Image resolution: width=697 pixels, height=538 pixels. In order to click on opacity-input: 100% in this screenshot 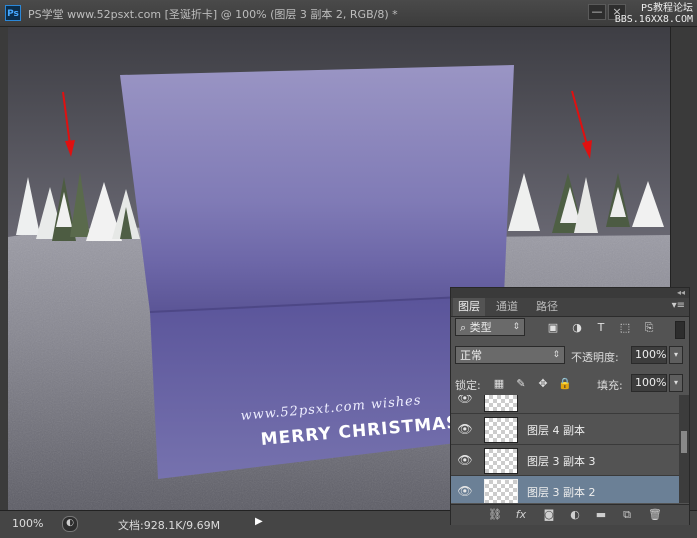, I will do `click(649, 355)`.